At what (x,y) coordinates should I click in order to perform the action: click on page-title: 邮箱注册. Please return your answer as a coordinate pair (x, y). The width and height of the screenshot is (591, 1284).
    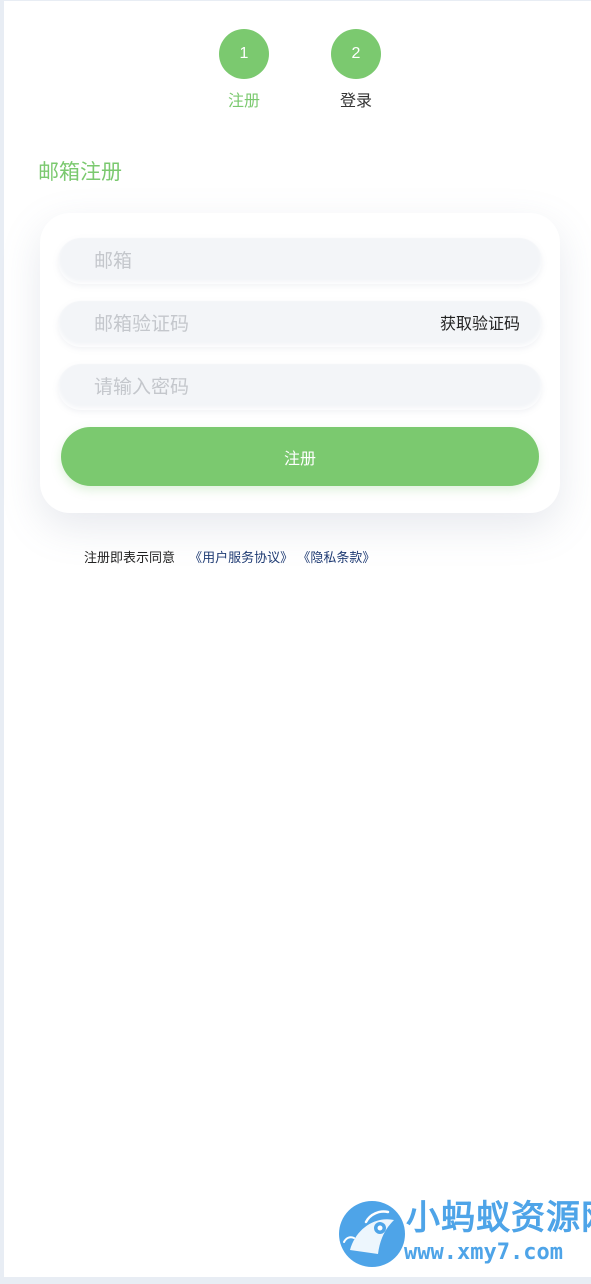
    Looking at the image, I should click on (80, 172).